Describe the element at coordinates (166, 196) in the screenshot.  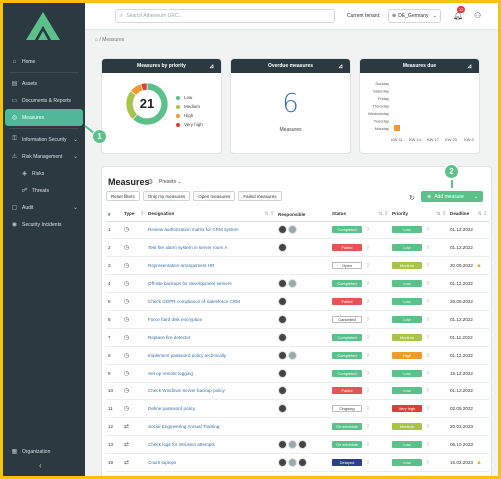
I see `filter-button-only-my-measures: Only my measures` at that location.